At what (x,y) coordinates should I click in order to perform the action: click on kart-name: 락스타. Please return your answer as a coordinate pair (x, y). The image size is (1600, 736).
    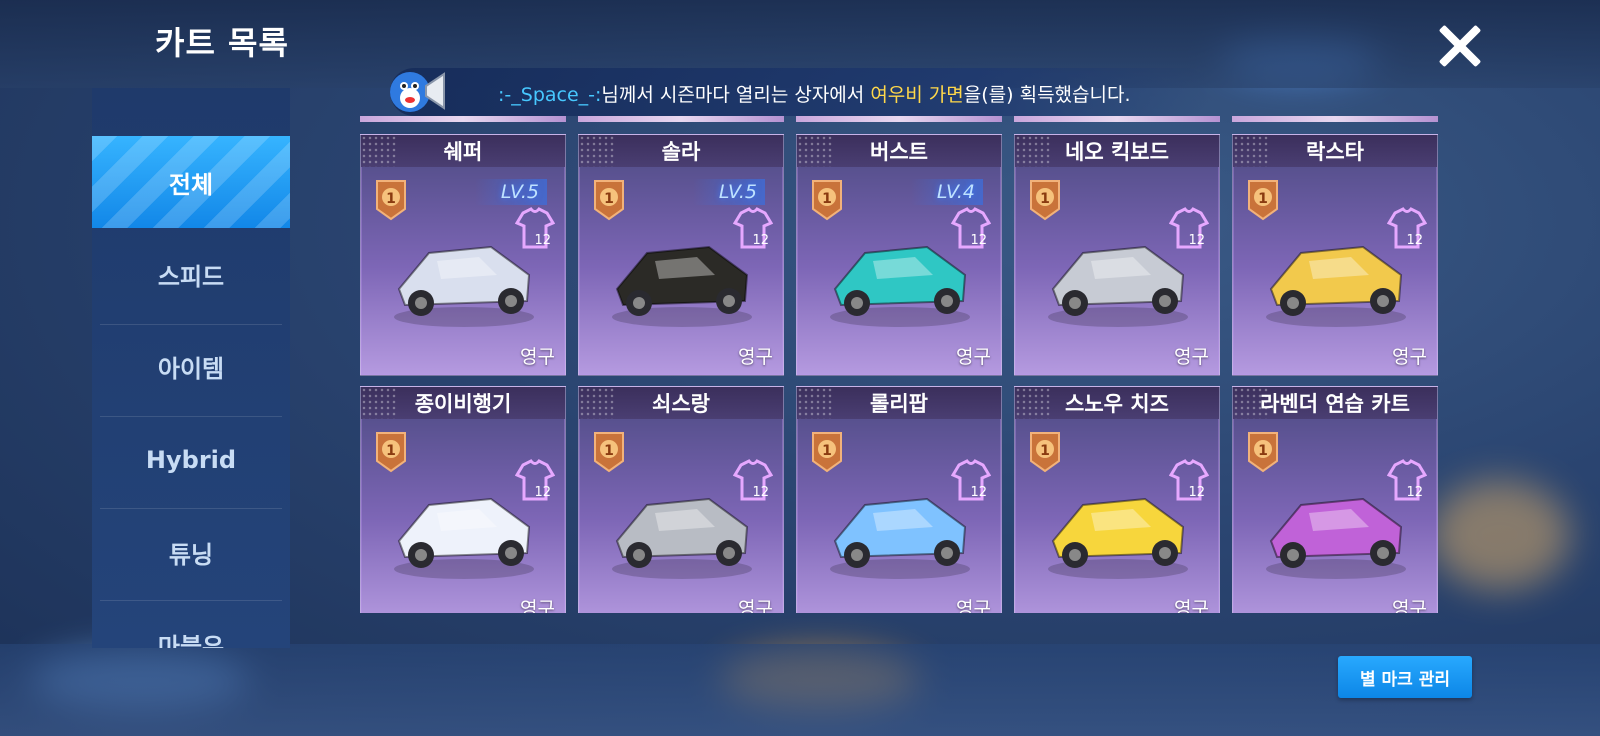
    Looking at the image, I should click on (1335, 151).